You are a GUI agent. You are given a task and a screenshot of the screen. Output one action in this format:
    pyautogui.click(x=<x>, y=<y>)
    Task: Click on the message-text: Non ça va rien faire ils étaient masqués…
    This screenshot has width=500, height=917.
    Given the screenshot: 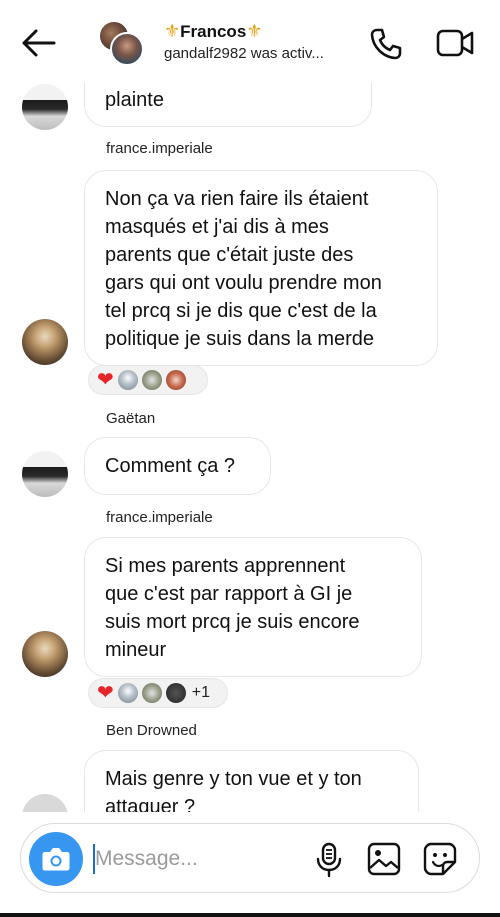 What is the action you would take?
    pyautogui.click(x=243, y=269)
    